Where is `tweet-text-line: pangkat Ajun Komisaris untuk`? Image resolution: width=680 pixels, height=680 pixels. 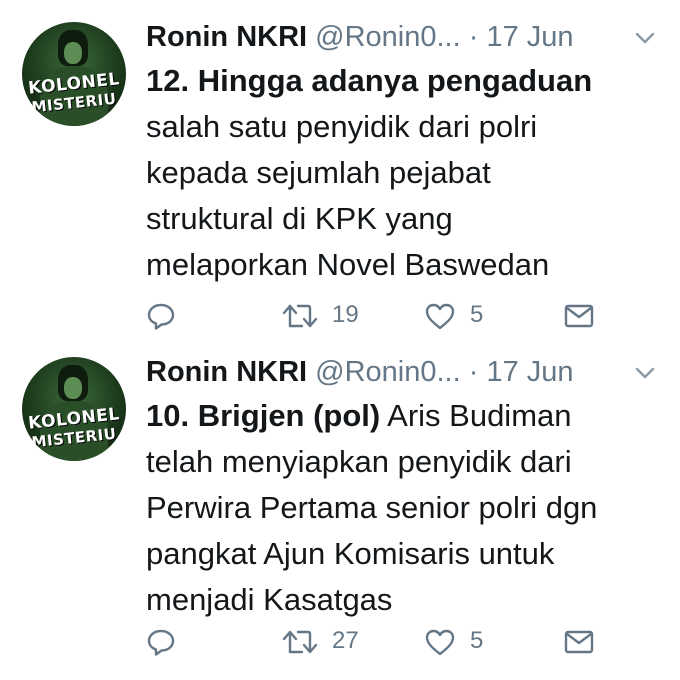 tweet-text-line: pangkat Ajun Komisaris untuk is located at coordinates (350, 553).